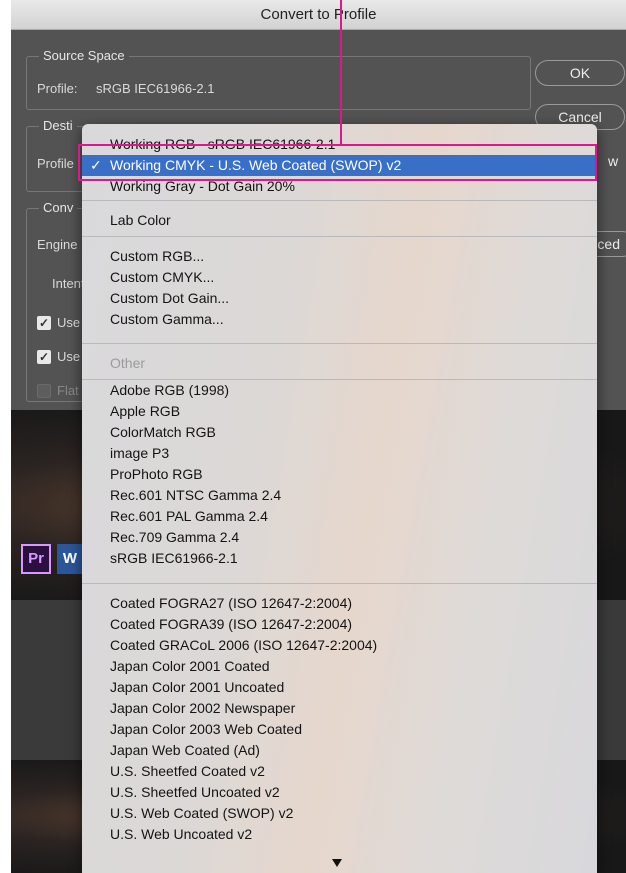  I want to click on source-space-title: Source Space, so click(84, 56).